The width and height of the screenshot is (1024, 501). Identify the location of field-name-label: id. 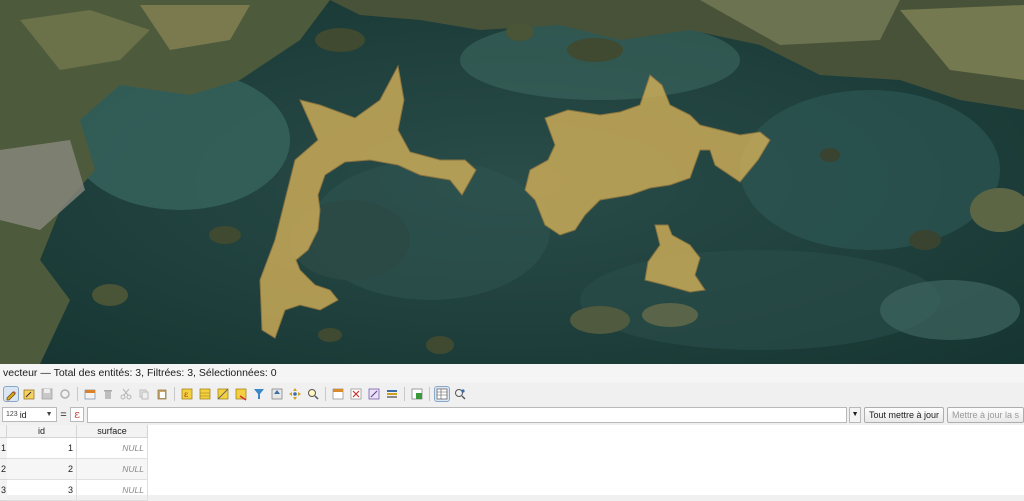
(23, 414).